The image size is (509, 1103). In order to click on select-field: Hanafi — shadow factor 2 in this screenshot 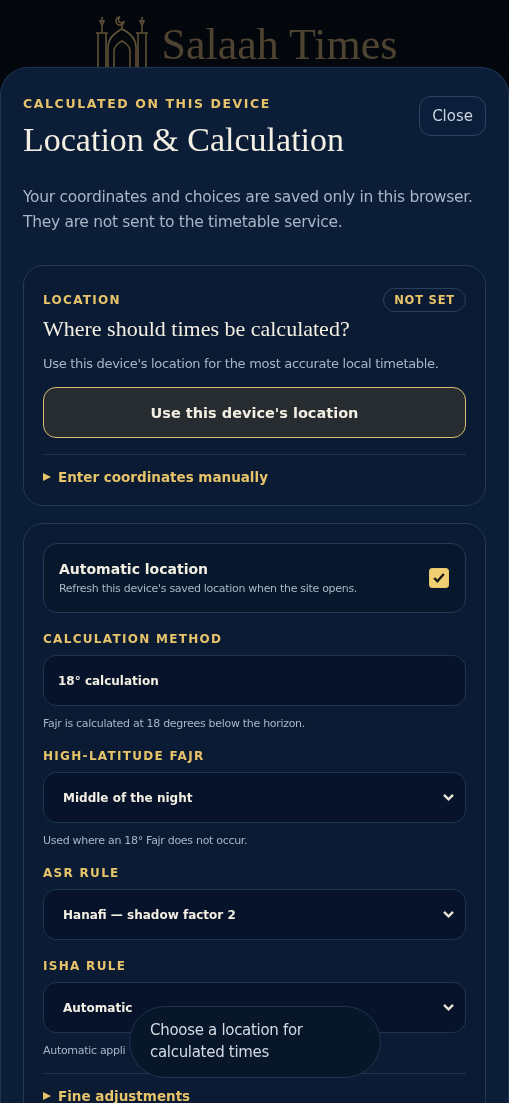, I will do `click(254, 914)`.